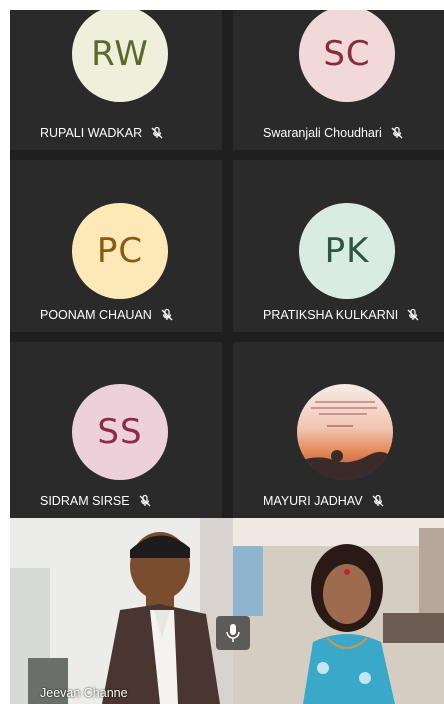 This screenshot has height=704, width=444. I want to click on avatar: RW, so click(120, 56).